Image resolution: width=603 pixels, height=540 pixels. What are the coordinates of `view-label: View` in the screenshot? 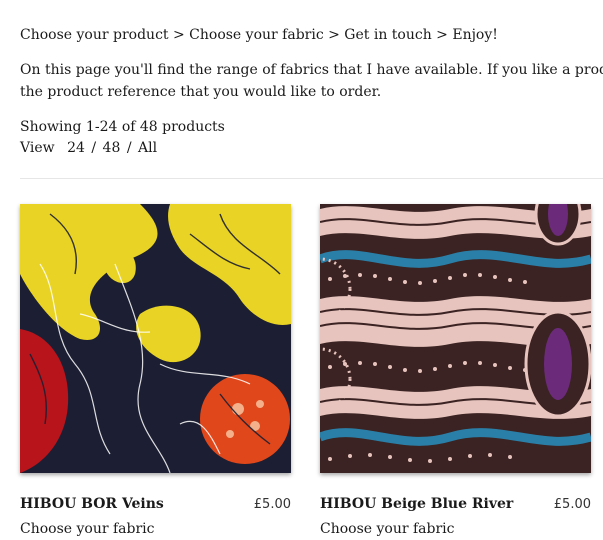 It's located at (37, 148).